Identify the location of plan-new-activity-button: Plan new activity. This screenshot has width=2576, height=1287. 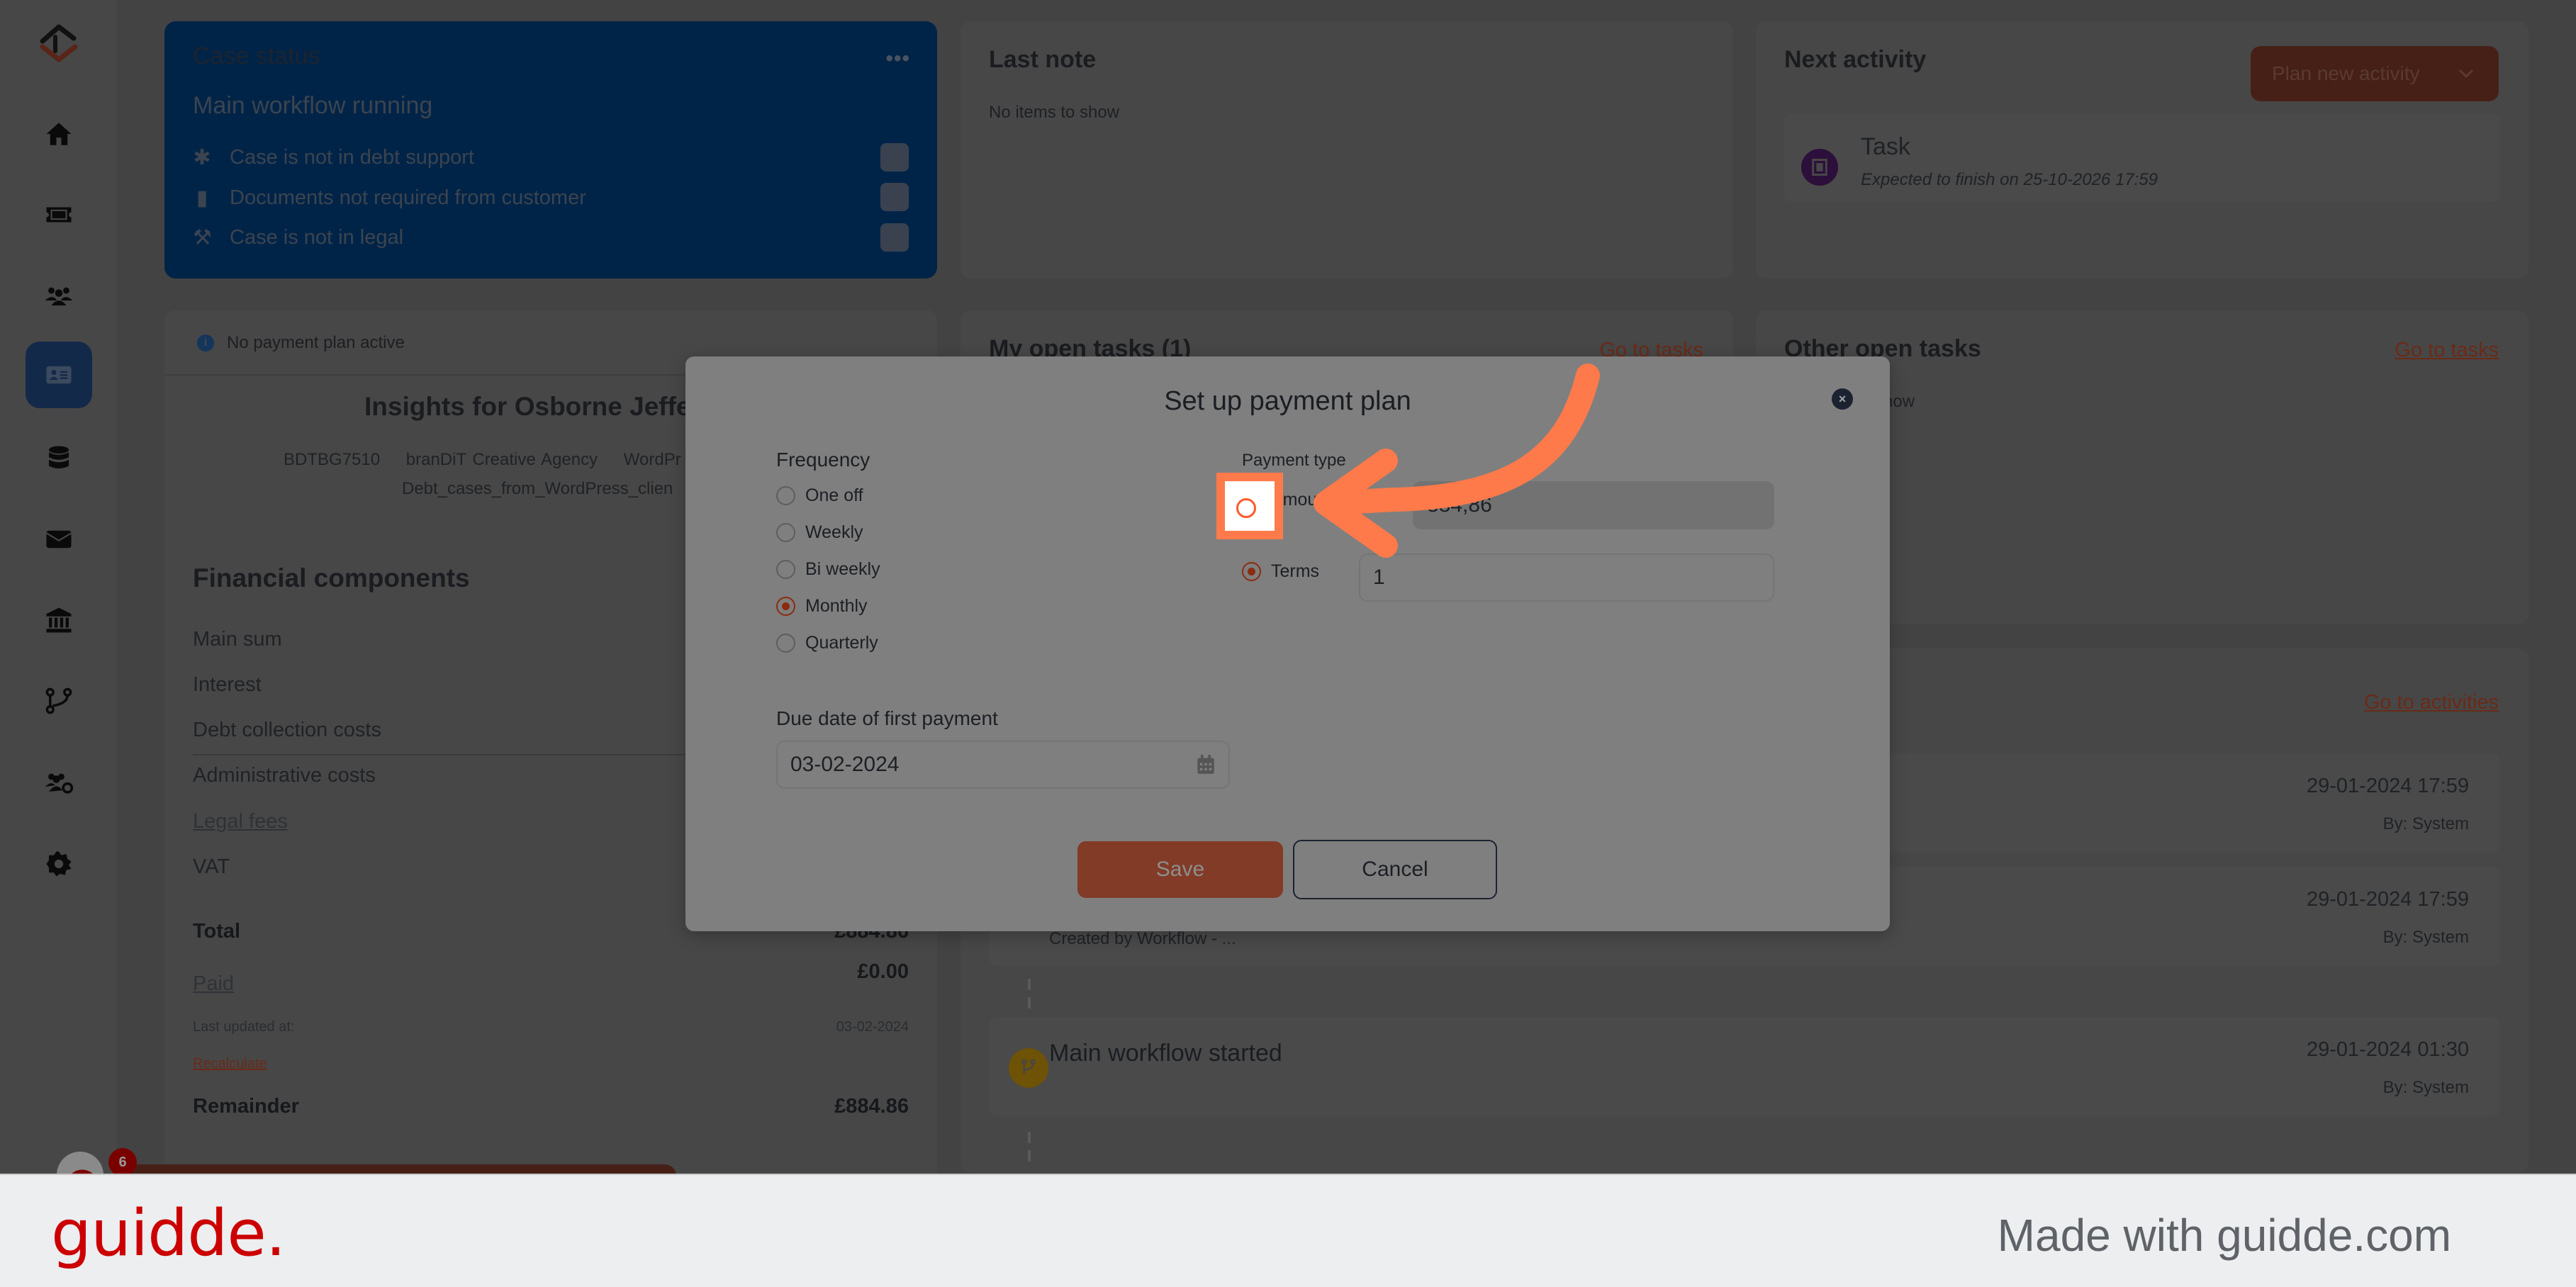
(2375, 73).